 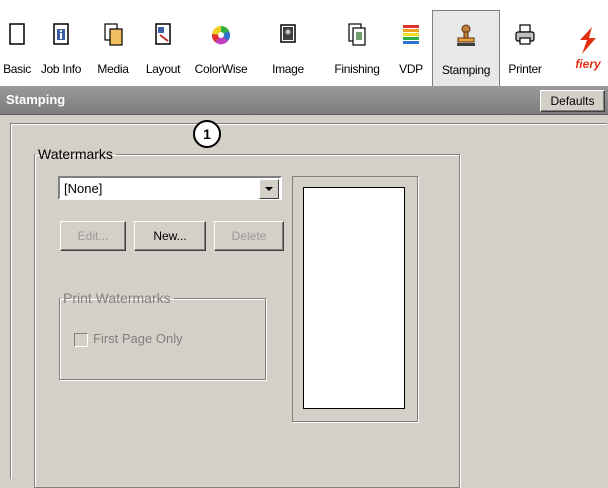 I want to click on tab-colorwise: ColorWise, so click(x=221, y=43).